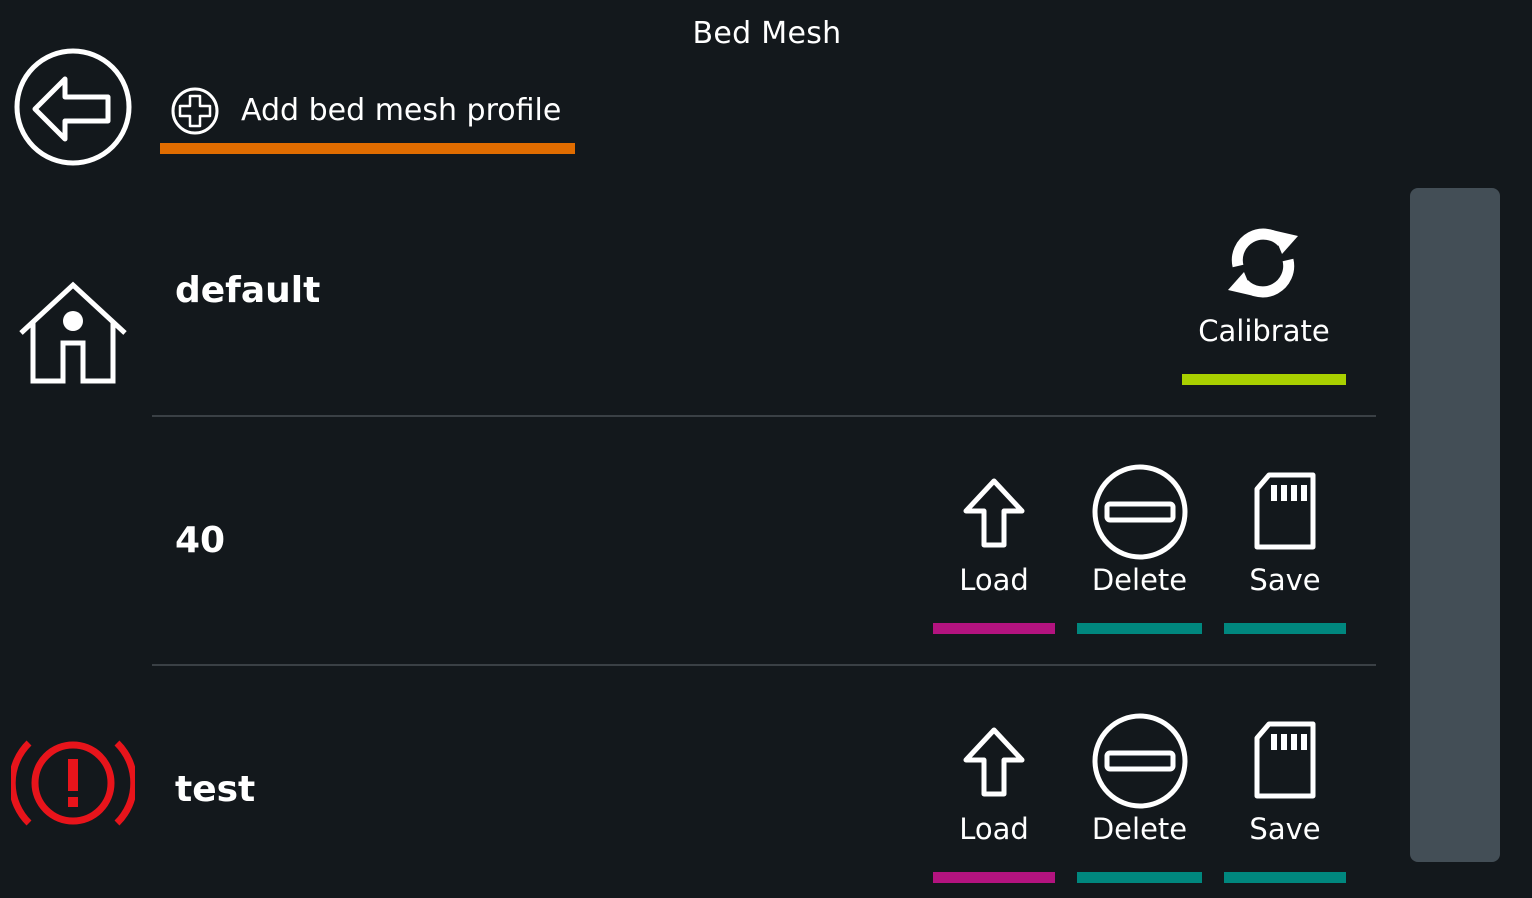 Image resolution: width=1532 pixels, height=898 pixels. I want to click on scrollbar, so click(1455, 525).